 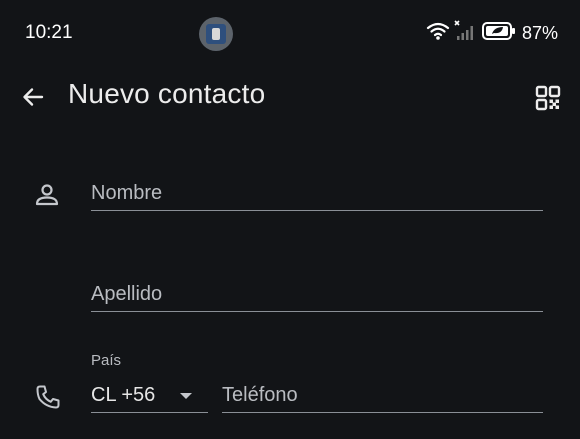 I want to click on last-name-input, so click(x=317, y=294).